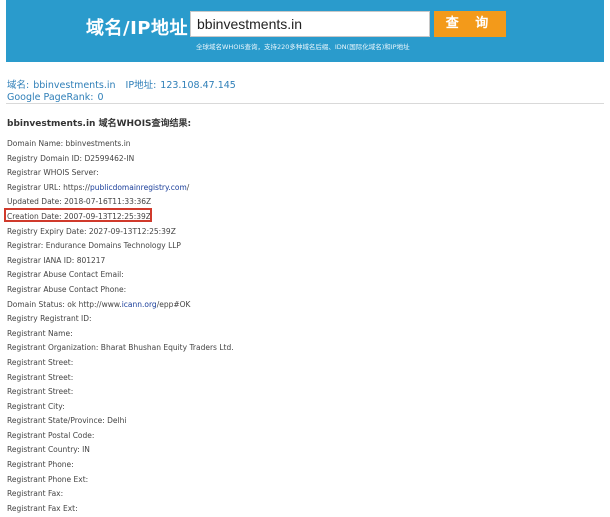 This screenshot has height=517, width=610. I want to click on whois-line: Registrant Name:, so click(40, 333).